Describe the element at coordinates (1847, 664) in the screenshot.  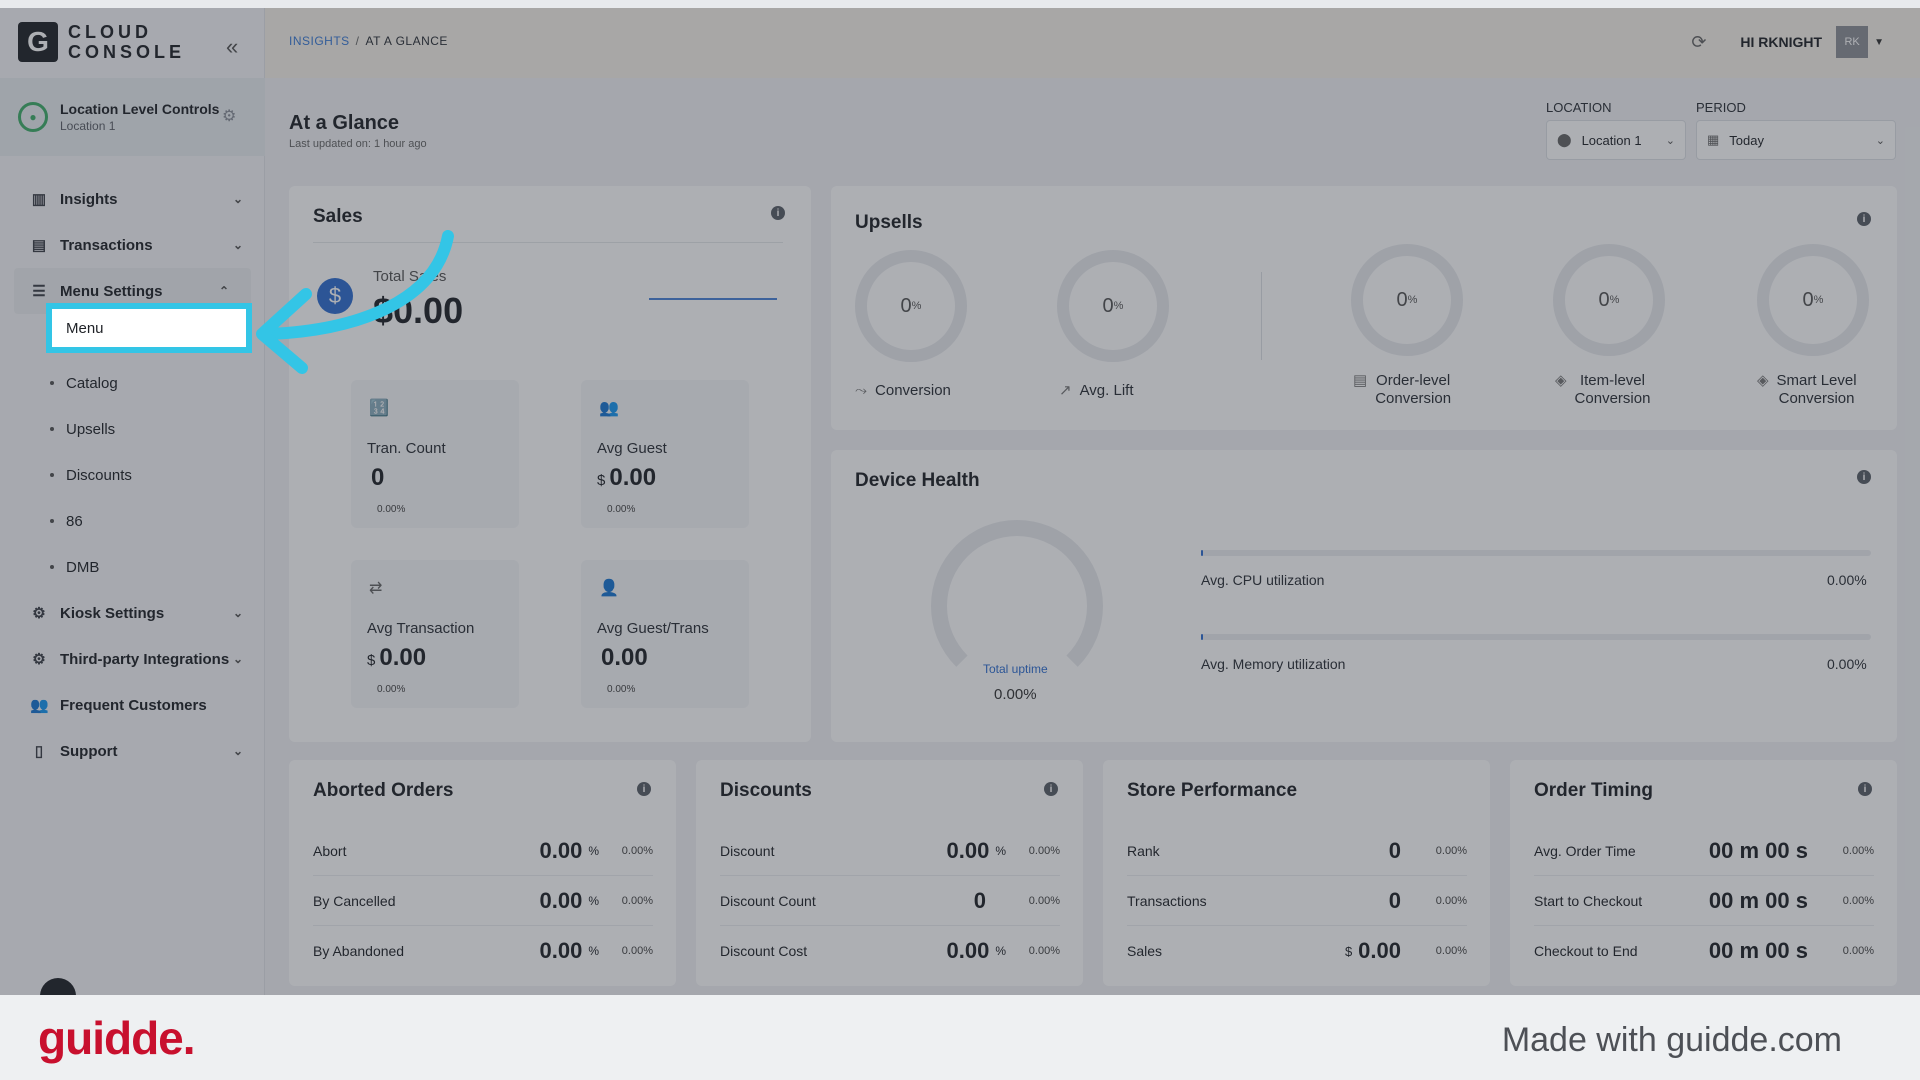
I see `memory-value: 0.00%` at that location.